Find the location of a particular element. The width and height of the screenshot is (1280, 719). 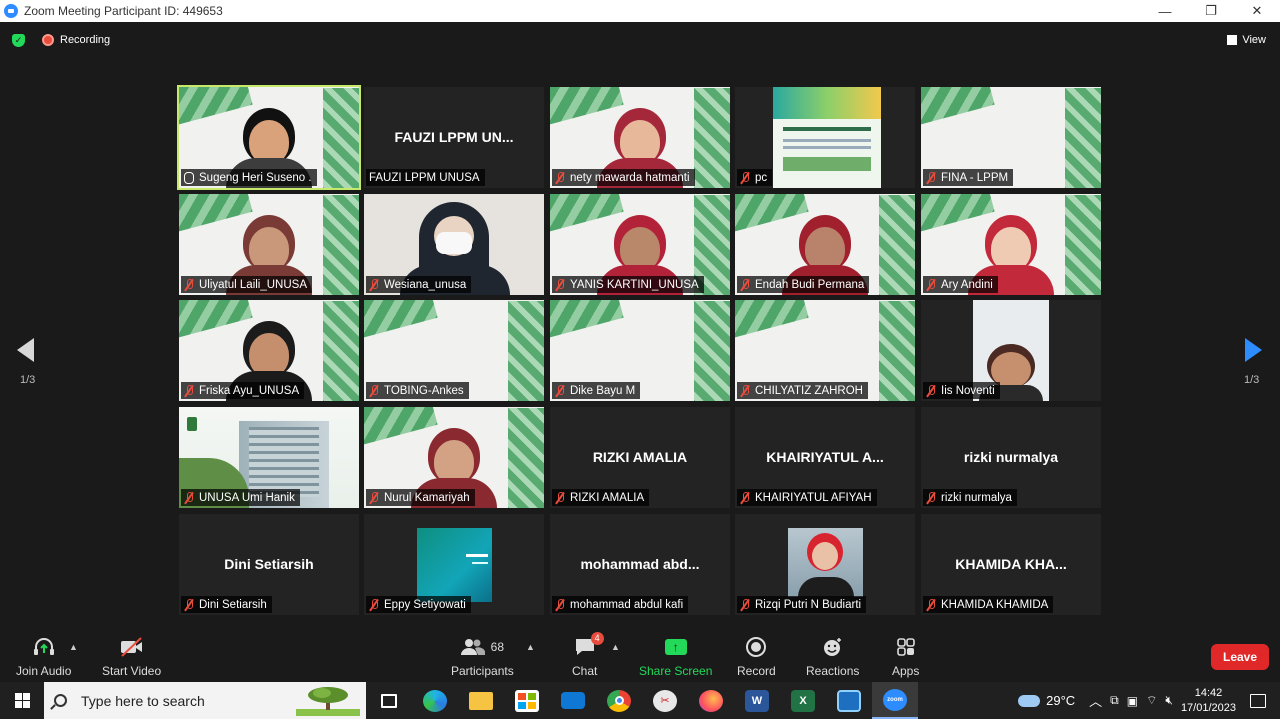

audio-options-caret-icon: ▲ is located at coordinates (73, 647).